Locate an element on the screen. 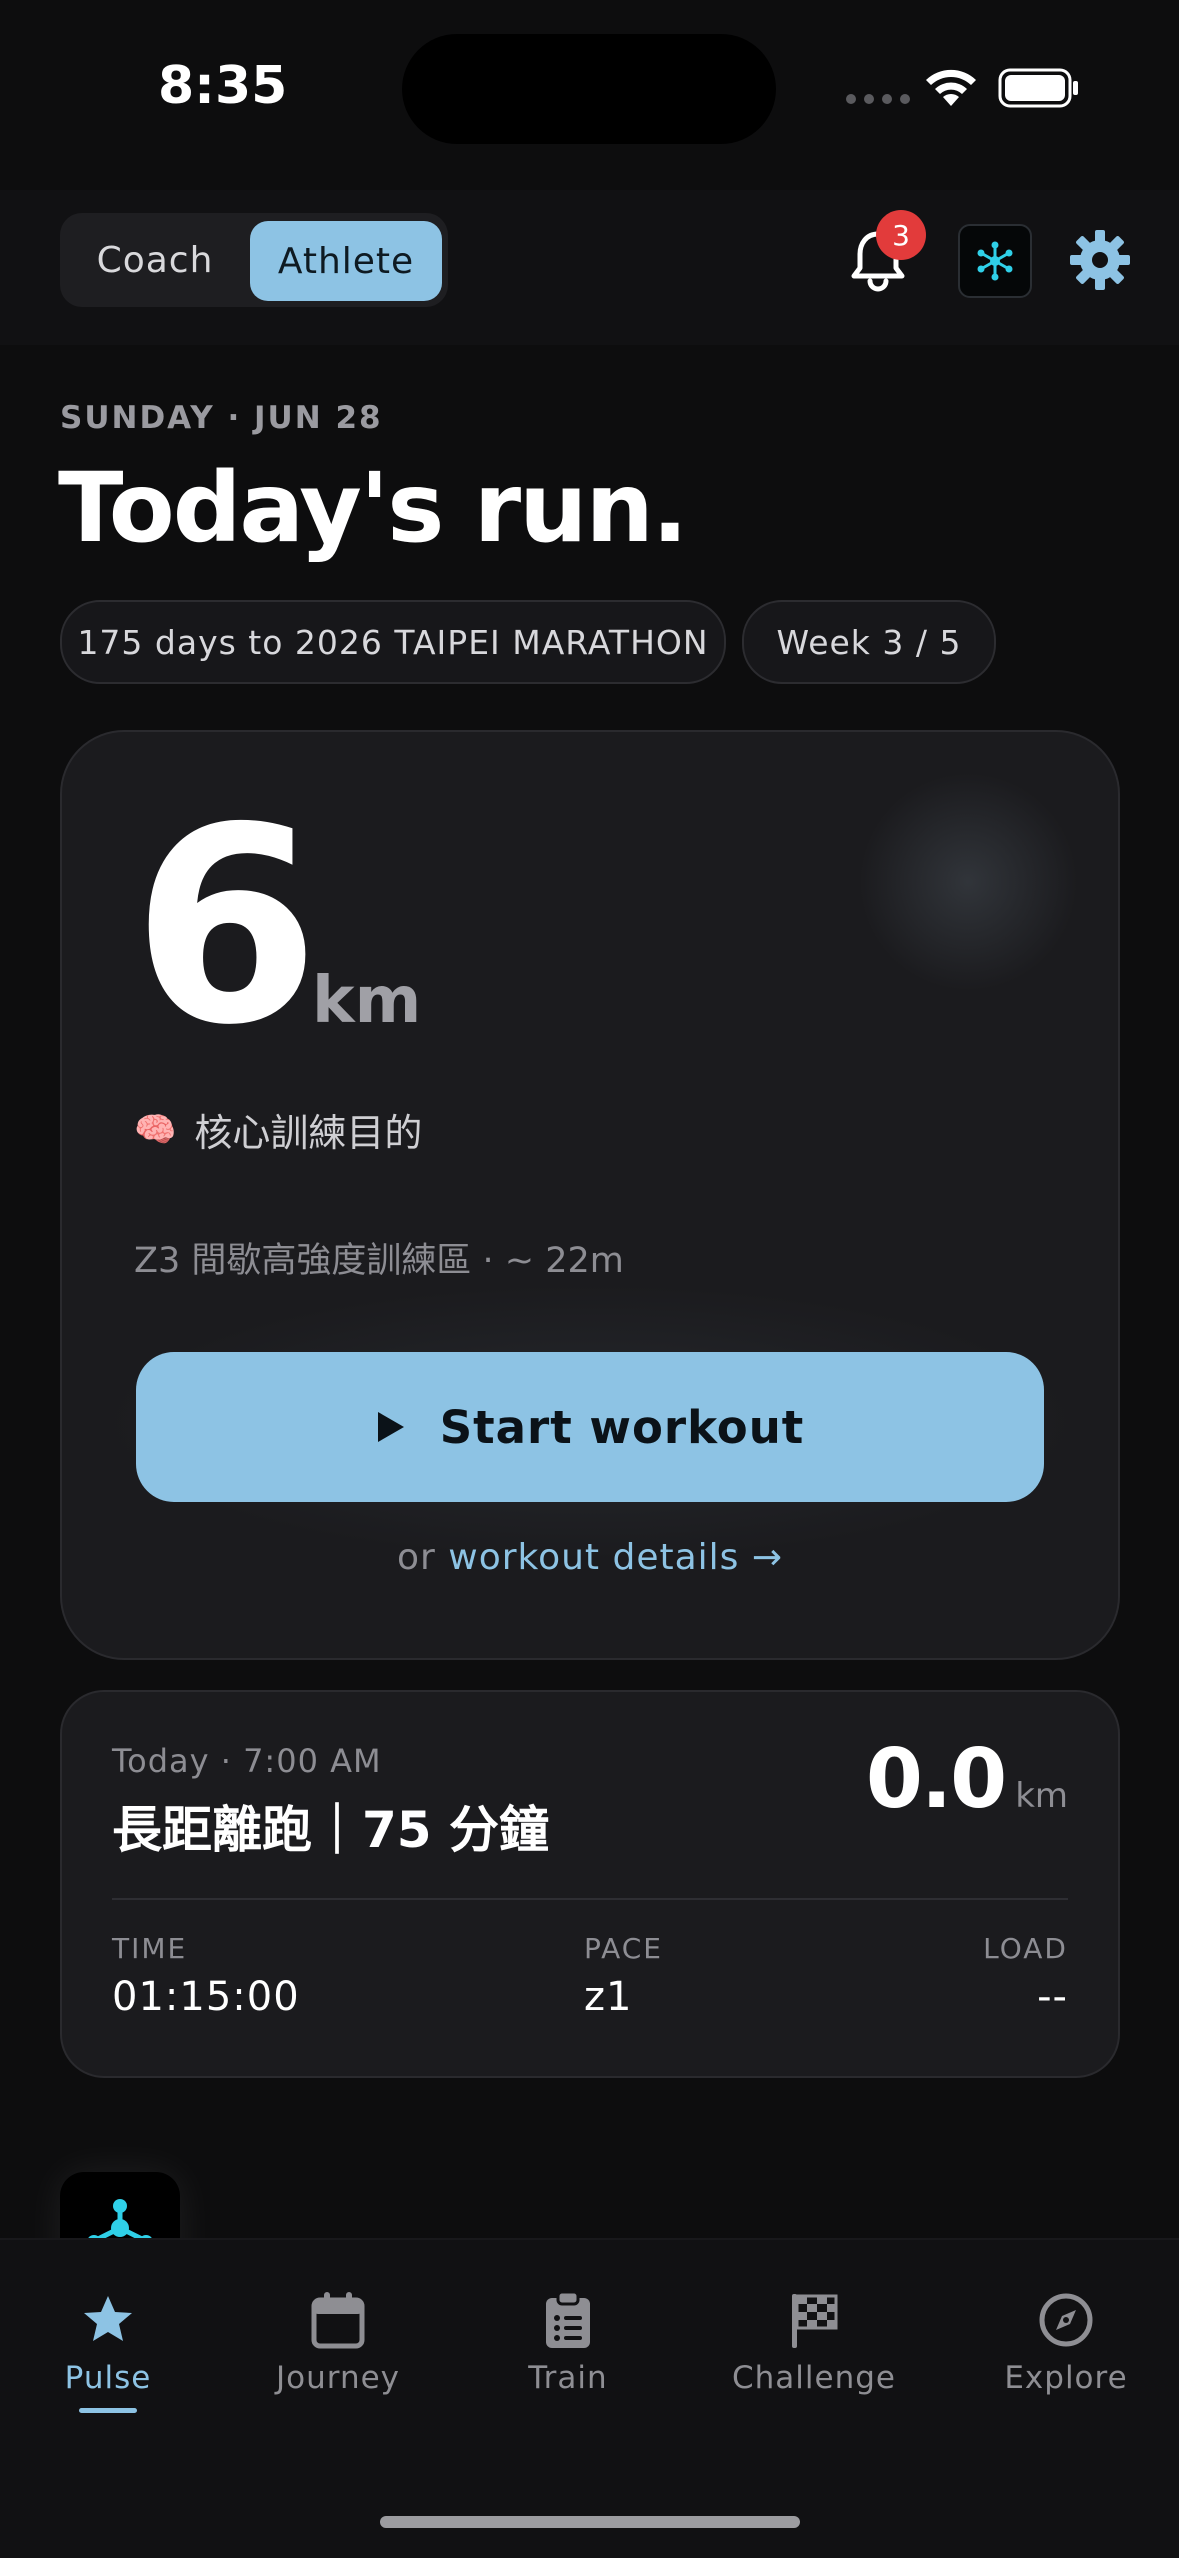 The height and width of the screenshot is (2558, 1179). cellular-signal-icon is located at coordinates (878, 99).